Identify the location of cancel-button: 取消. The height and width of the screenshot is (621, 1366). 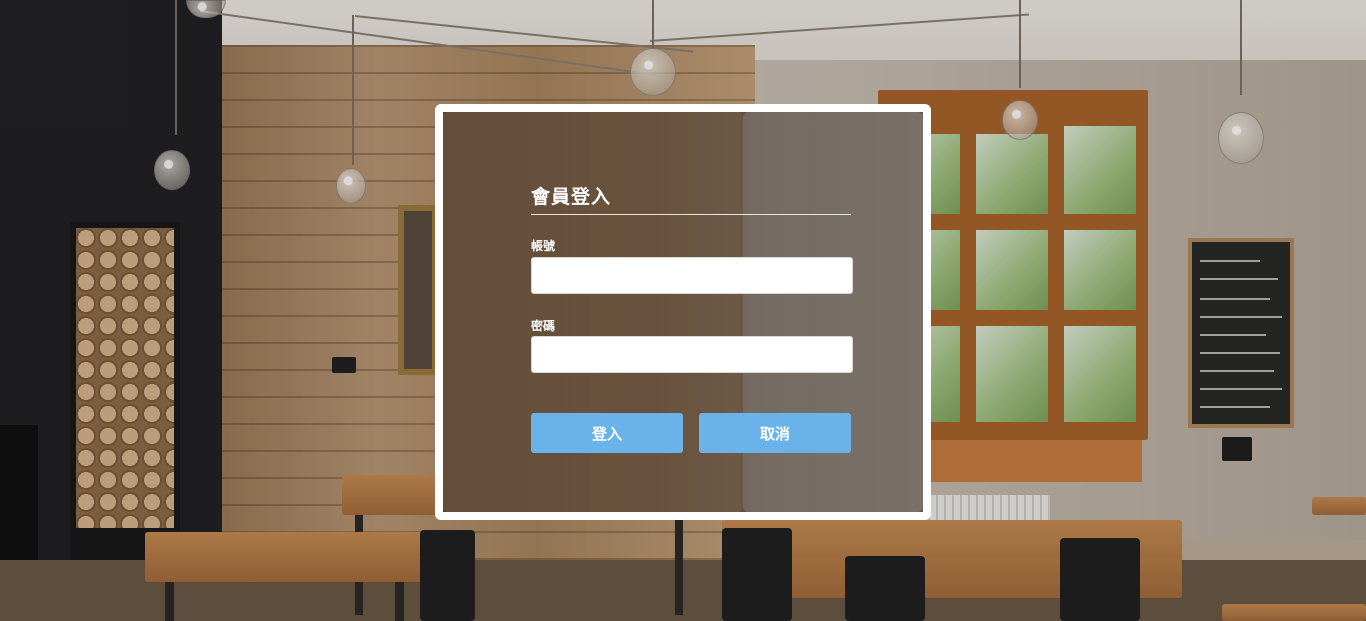
(775, 433).